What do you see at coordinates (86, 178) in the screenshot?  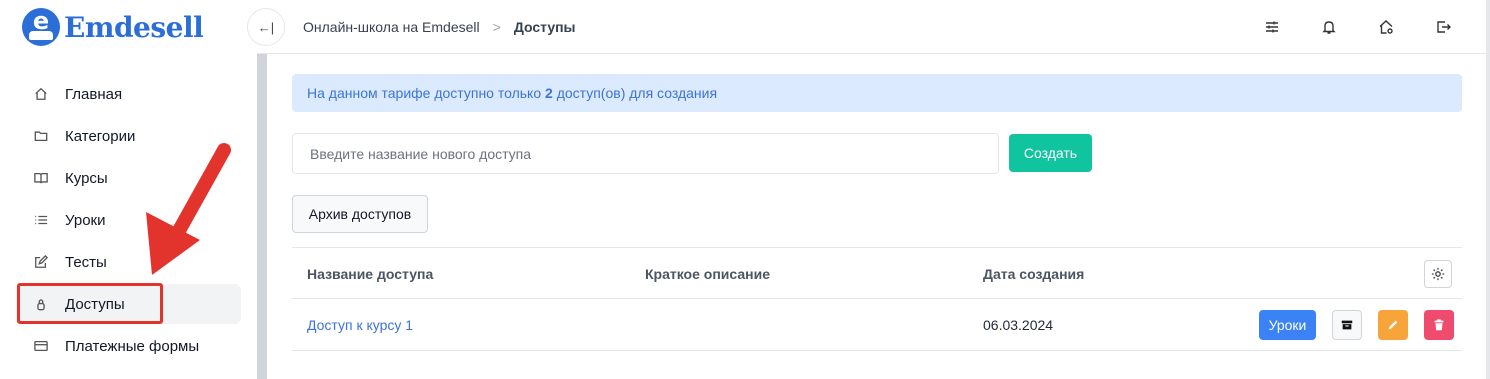 I see `sidebar-item-label: Курсы` at bounding box center [86, 178].